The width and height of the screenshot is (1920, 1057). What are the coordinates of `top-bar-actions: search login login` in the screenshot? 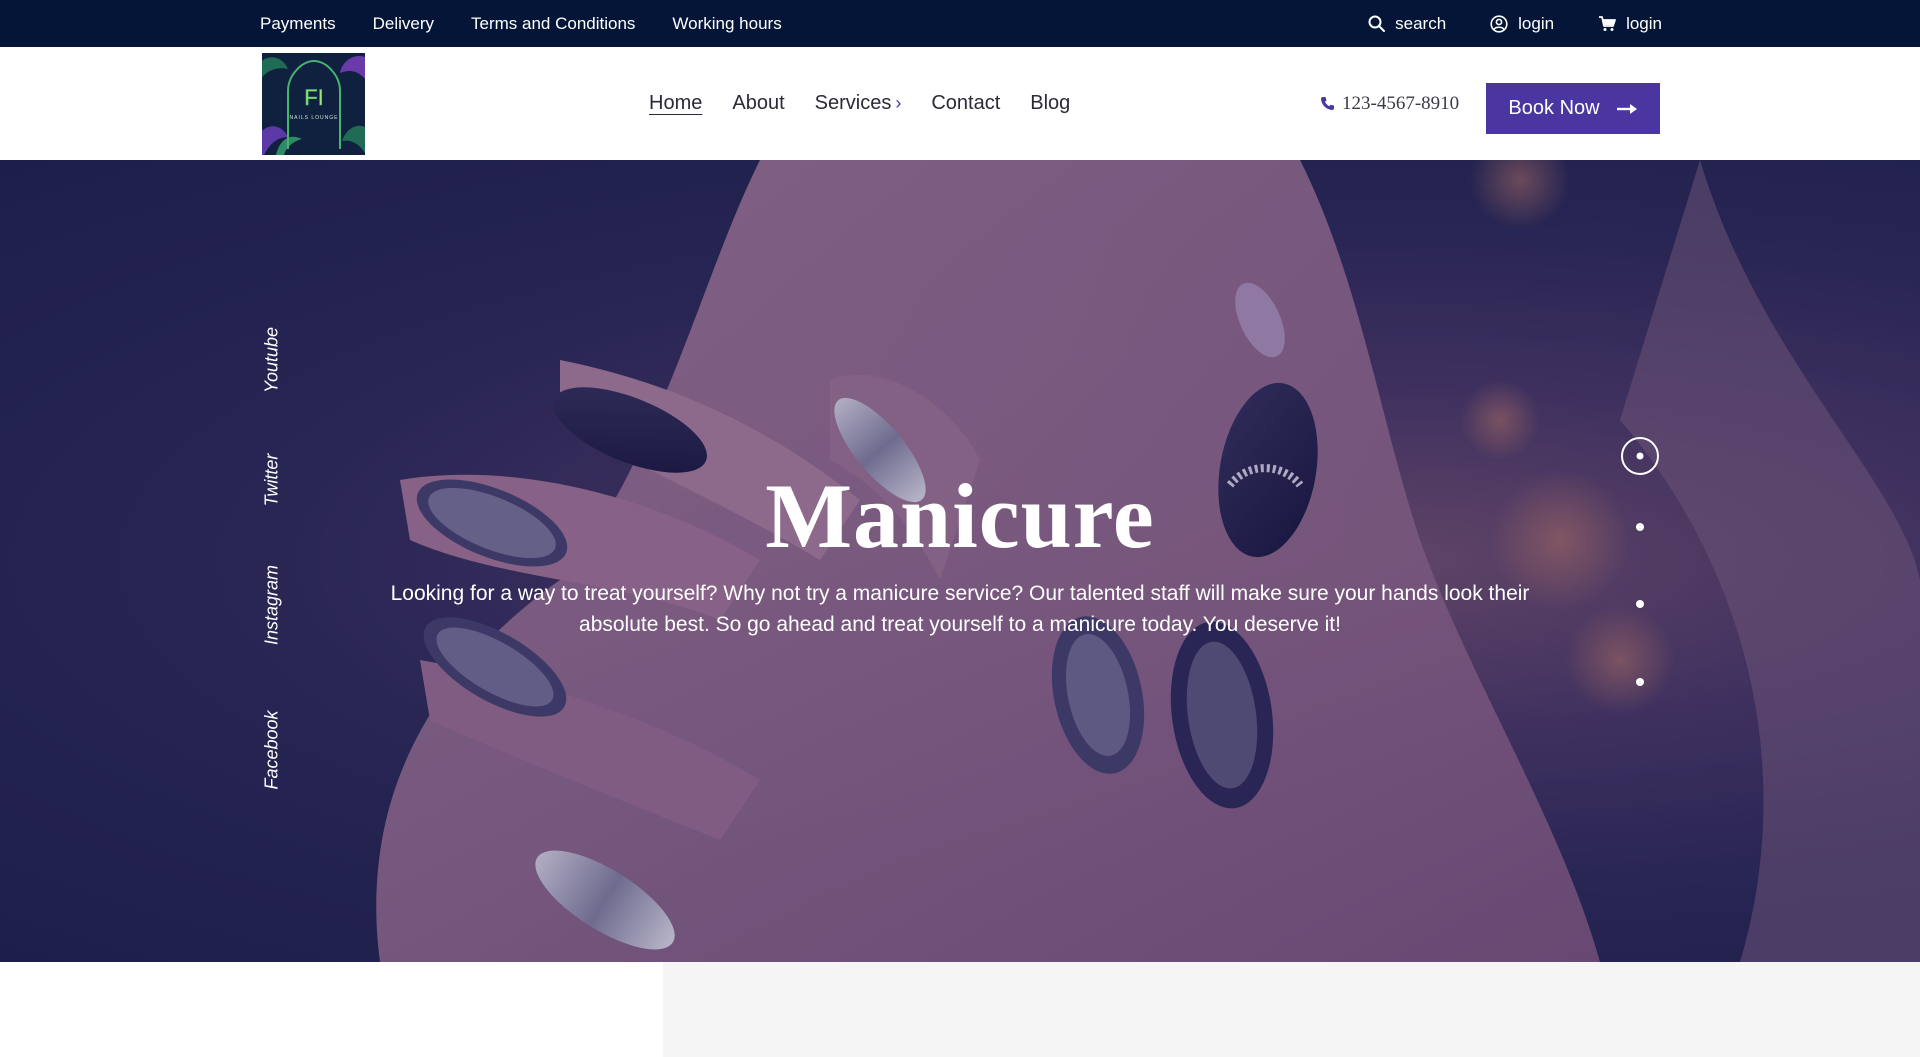 It's located at (1515, 23).